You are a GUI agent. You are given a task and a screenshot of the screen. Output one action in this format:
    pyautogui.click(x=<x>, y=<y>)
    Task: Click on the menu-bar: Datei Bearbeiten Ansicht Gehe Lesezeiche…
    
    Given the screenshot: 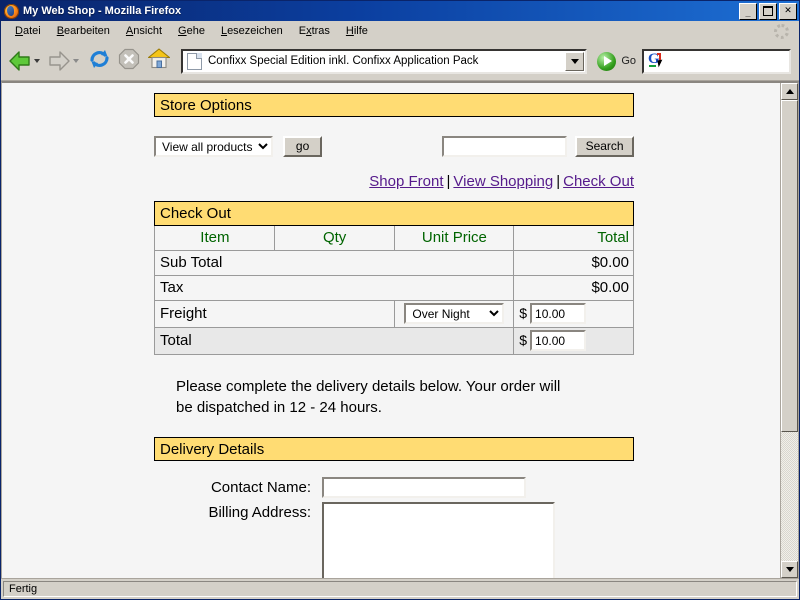 What is the action you would take?
    pyautogui.click(x=400, y=31)
    